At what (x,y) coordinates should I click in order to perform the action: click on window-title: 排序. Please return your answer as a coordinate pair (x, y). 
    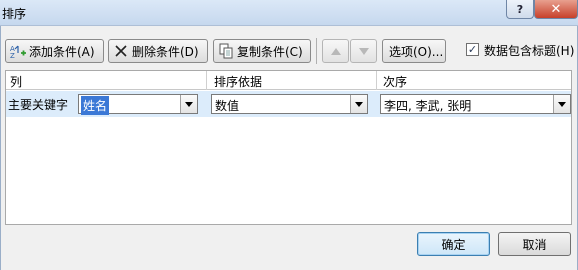
    Looking at the image, I should click on (14, 14).